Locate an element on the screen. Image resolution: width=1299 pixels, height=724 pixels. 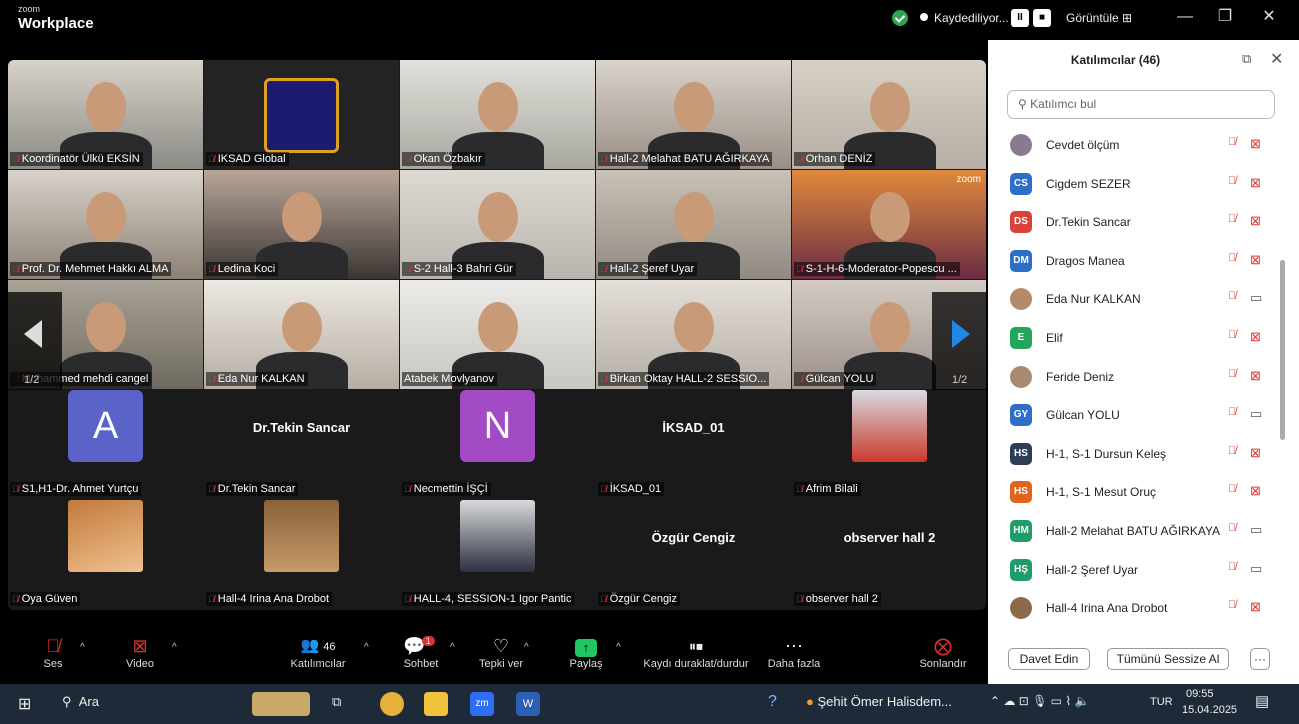
chat-button: 💬1 Sohbet is located at coordinates (421, 652).